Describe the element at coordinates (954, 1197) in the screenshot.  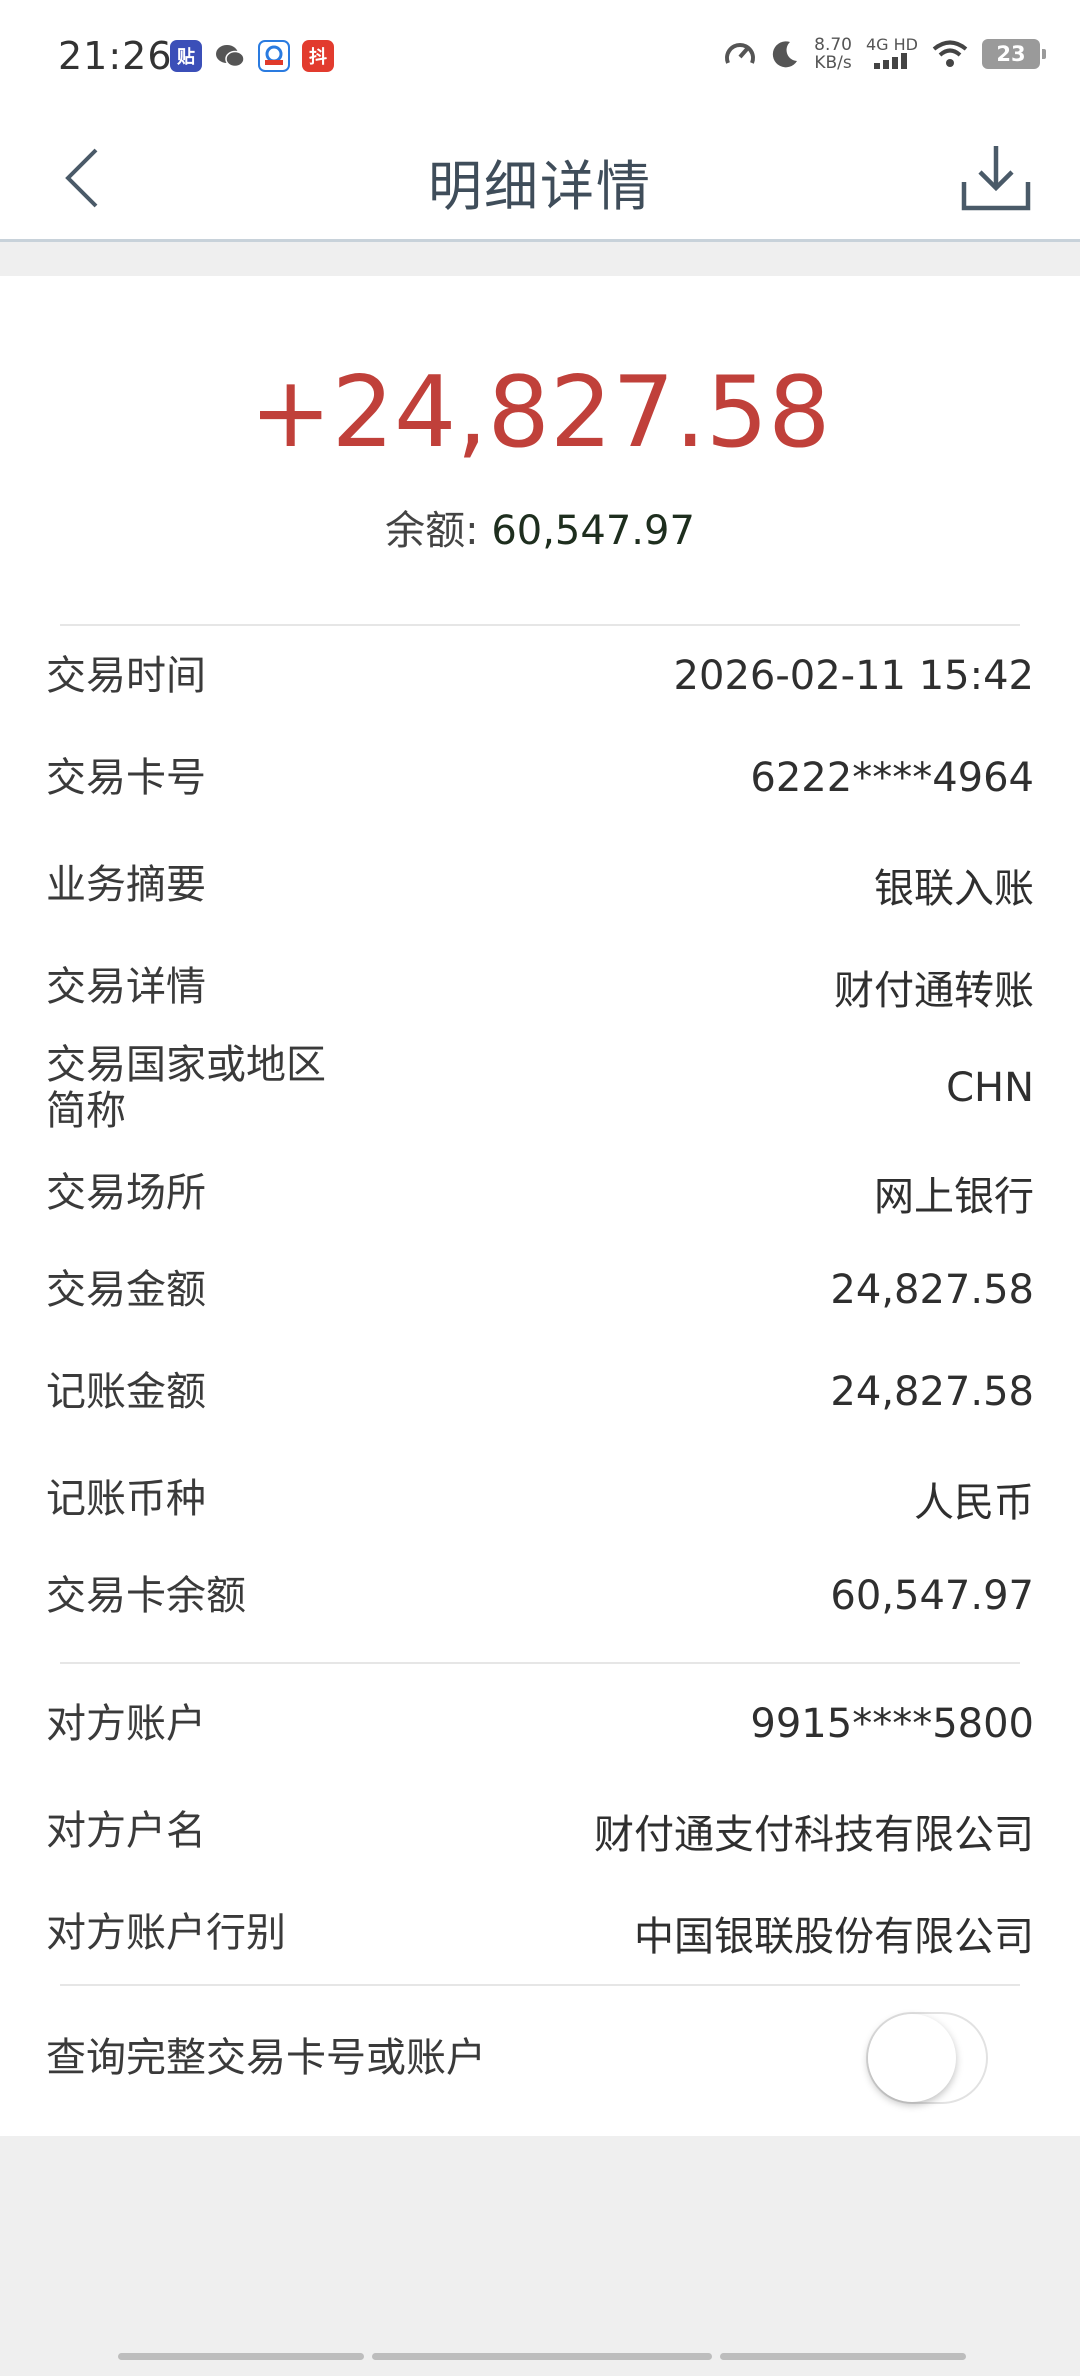
I see `detail-value: 网上银行` at that location.